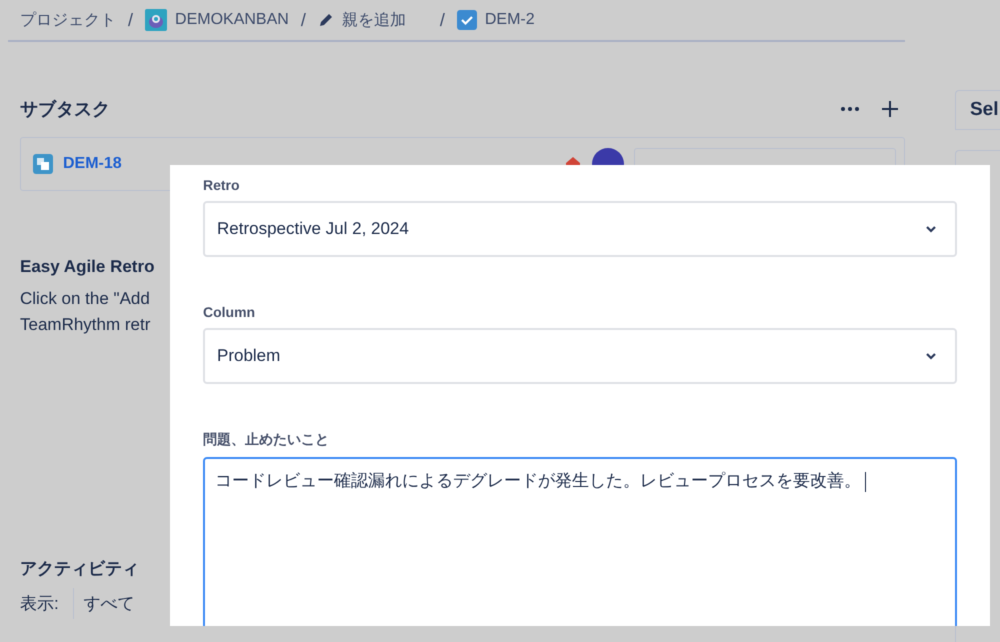 The width and height of the screenshot is (1000, 642). Describe the element at coordinates (580, 356) in the screenshot. I see `select-field: Problem` at that location.